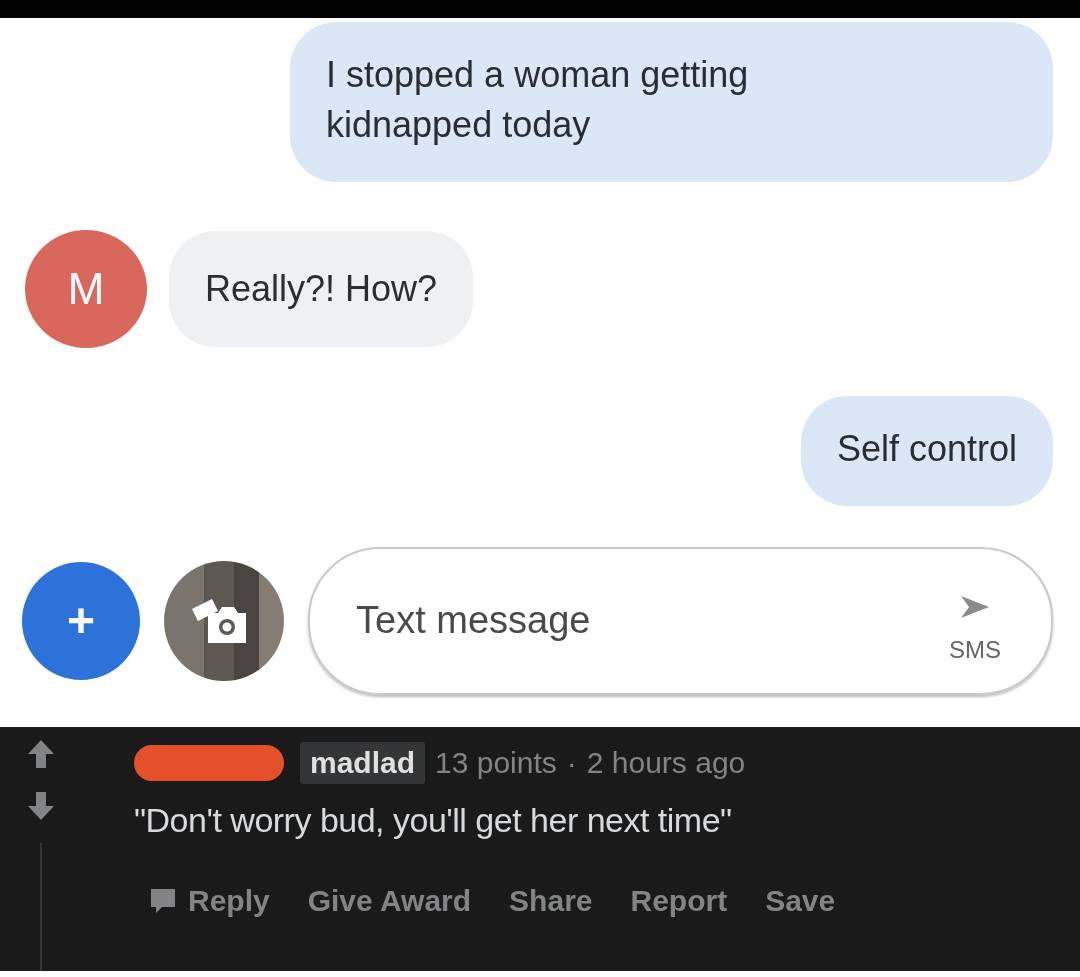  What do you see at coordinates (81, 620) in the screenshot?
I see `attach-button: +` at bounding box center [81, 620].